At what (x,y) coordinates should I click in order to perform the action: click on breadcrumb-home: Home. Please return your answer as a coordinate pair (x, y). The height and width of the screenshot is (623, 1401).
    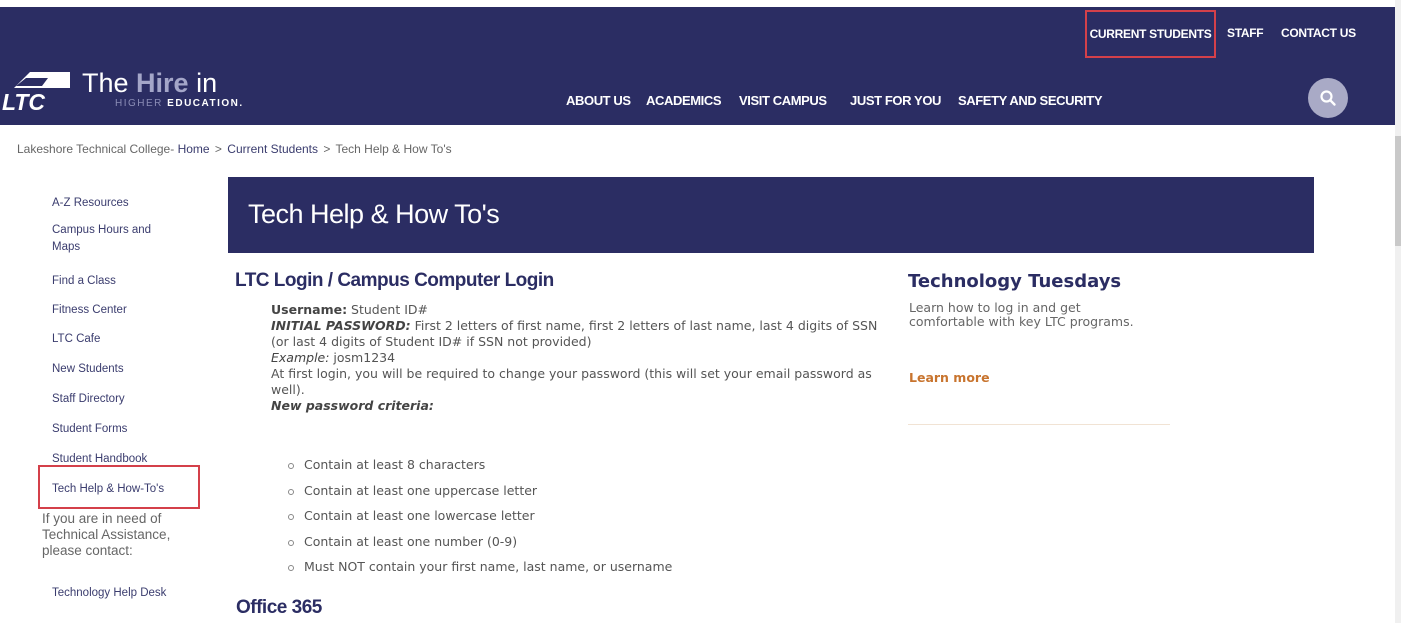
    Looking at the image, I should click on (194, 149).